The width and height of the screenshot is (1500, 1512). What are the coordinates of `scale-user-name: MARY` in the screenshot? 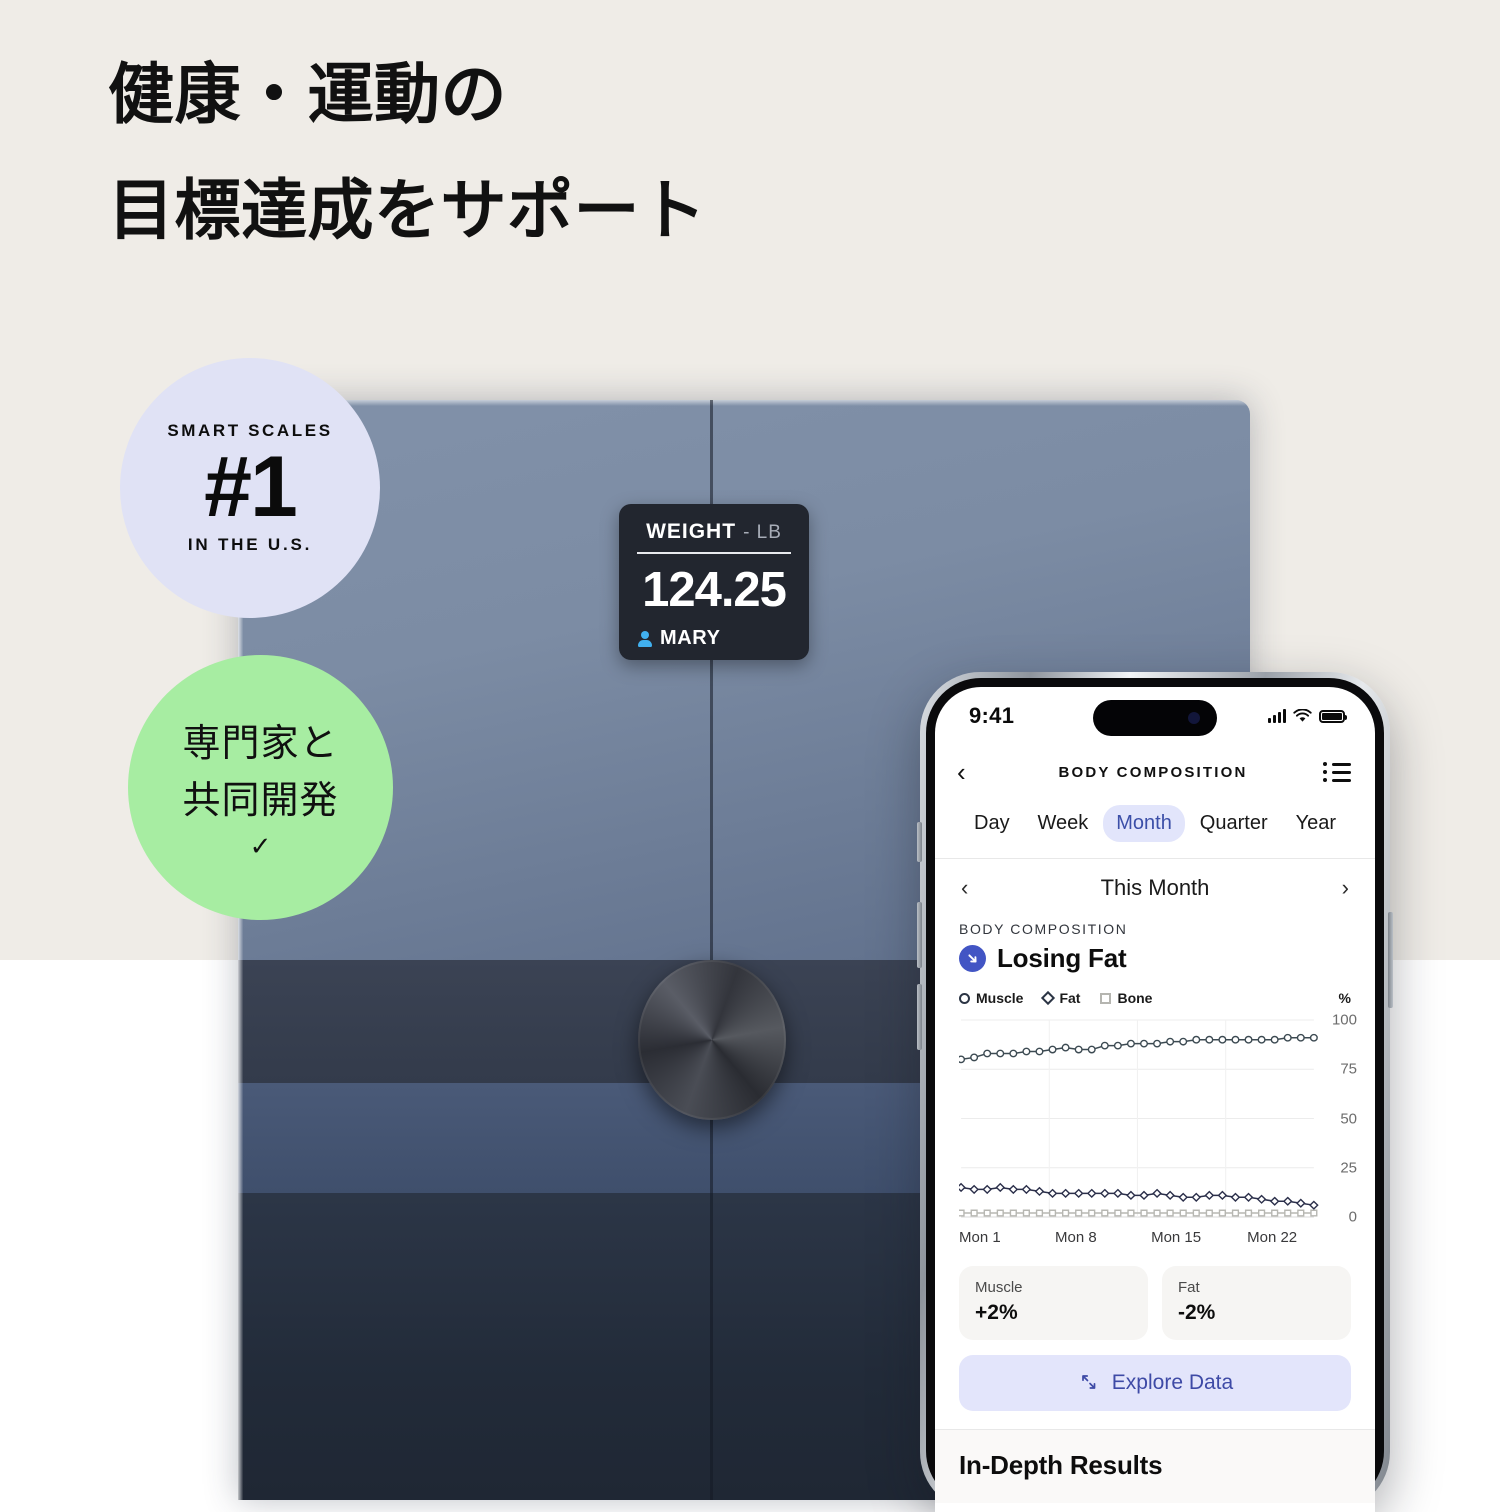 It's located at (690, 638).